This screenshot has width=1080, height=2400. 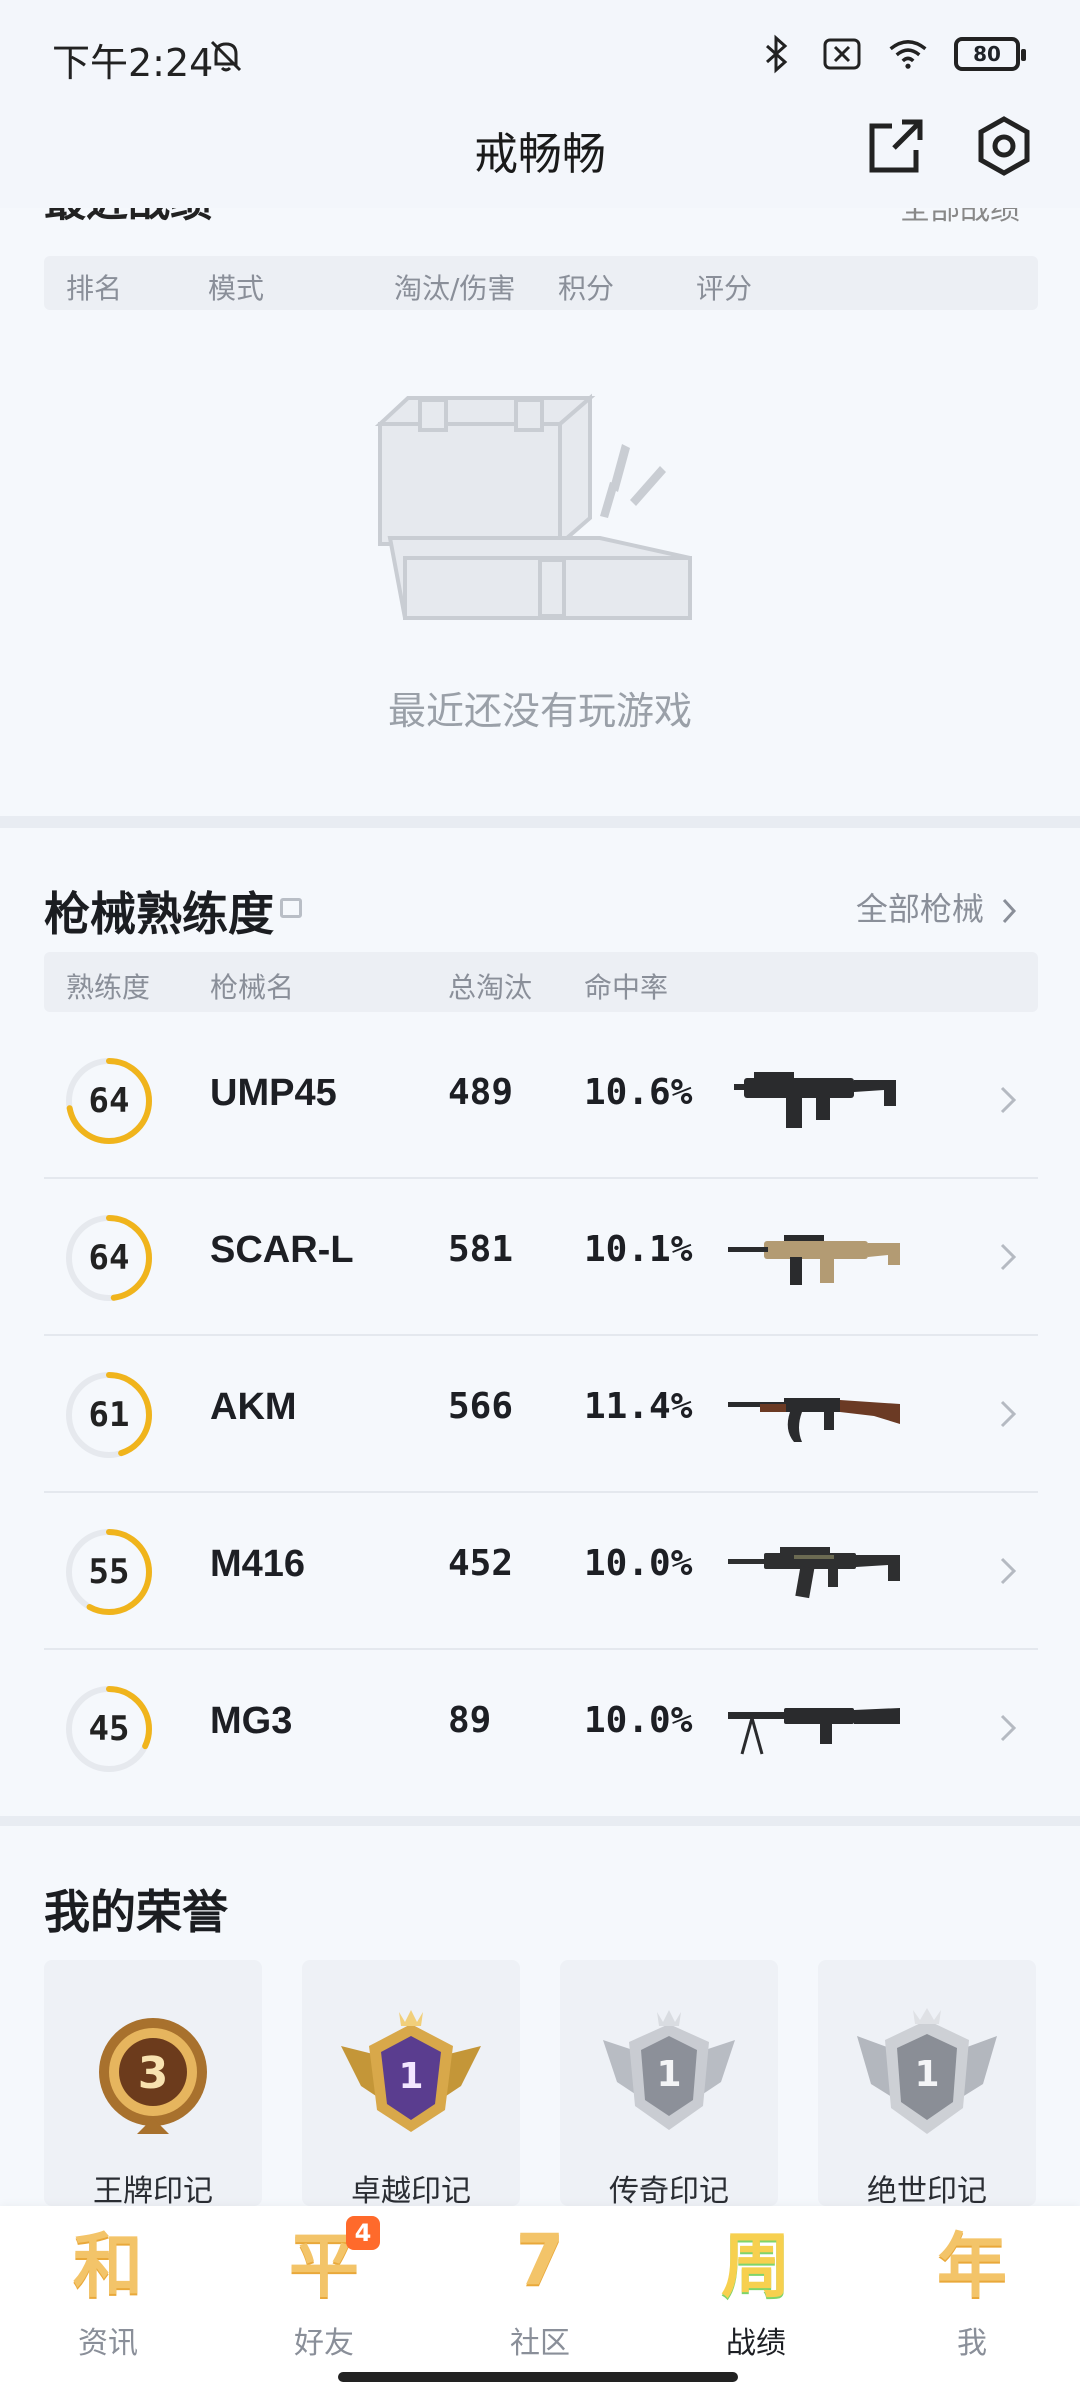 I want to click on nav-label: 社区, so click(x=540, y=2343).